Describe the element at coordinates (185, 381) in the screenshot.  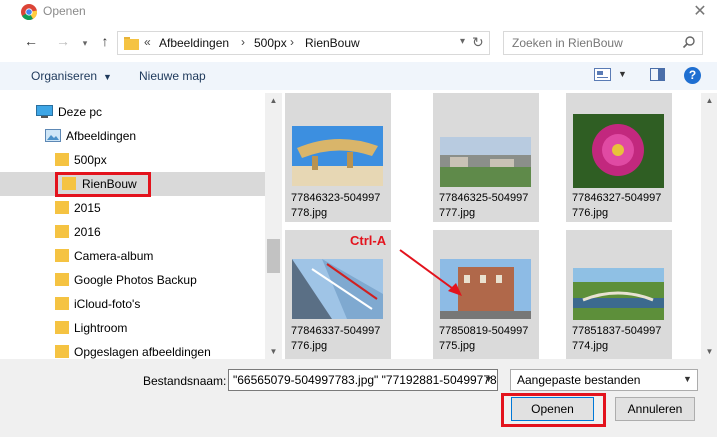
I see `filename-label: Bestandsnaam:` at that location.